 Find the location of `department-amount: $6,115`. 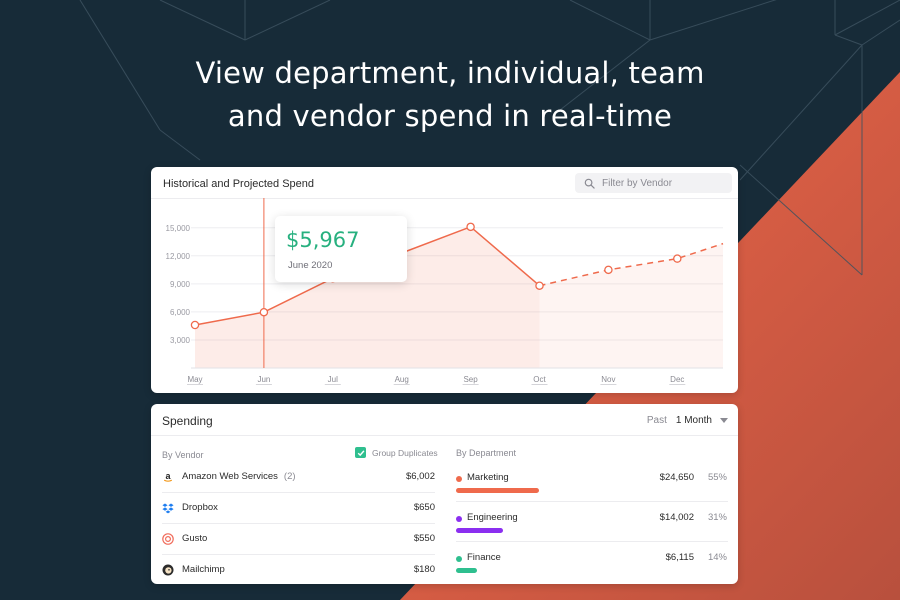

department-amount: $6,115 is located at coordinates (679, 557).